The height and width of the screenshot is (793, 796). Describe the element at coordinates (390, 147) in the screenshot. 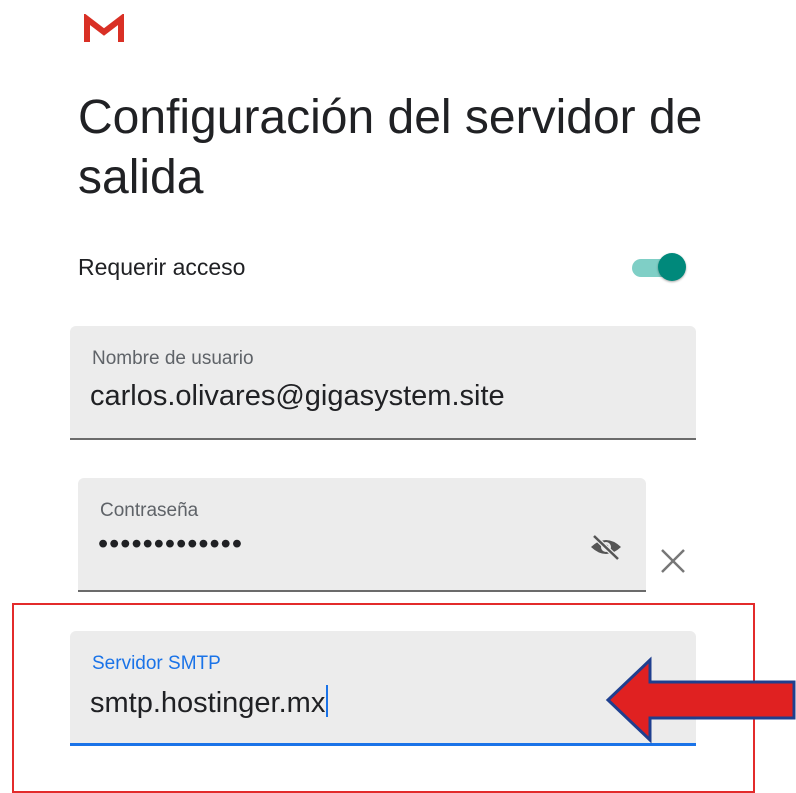

I see `page-title: Configuración del servidor de salida` at that location.